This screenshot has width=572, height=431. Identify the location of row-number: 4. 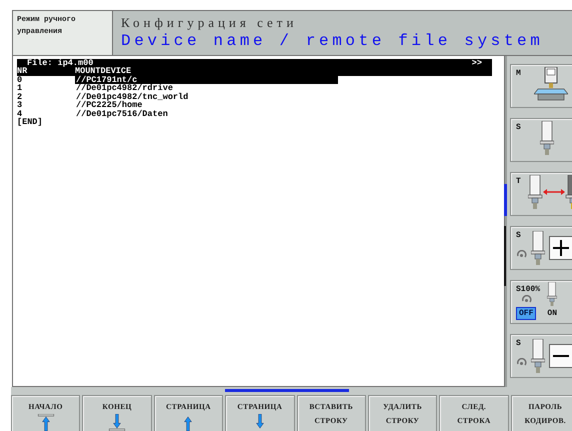
(19, 114).